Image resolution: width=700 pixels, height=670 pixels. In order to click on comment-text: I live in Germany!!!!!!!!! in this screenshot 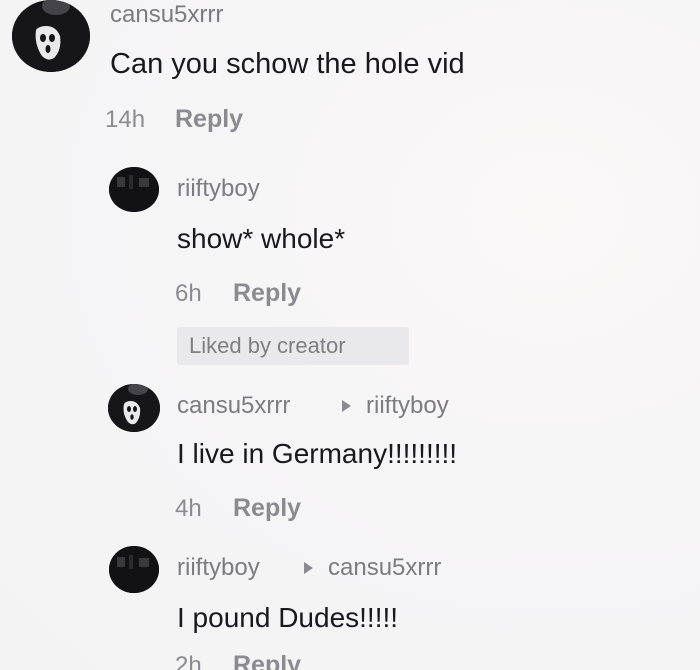, I will do `click(317, 453)`.